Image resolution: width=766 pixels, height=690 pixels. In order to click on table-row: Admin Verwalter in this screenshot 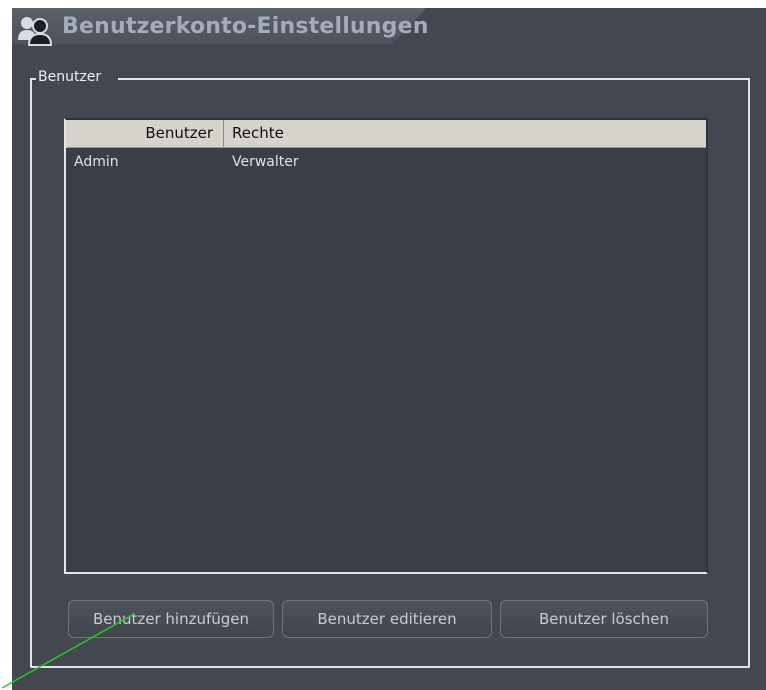, I will do `click(386, 162)`.